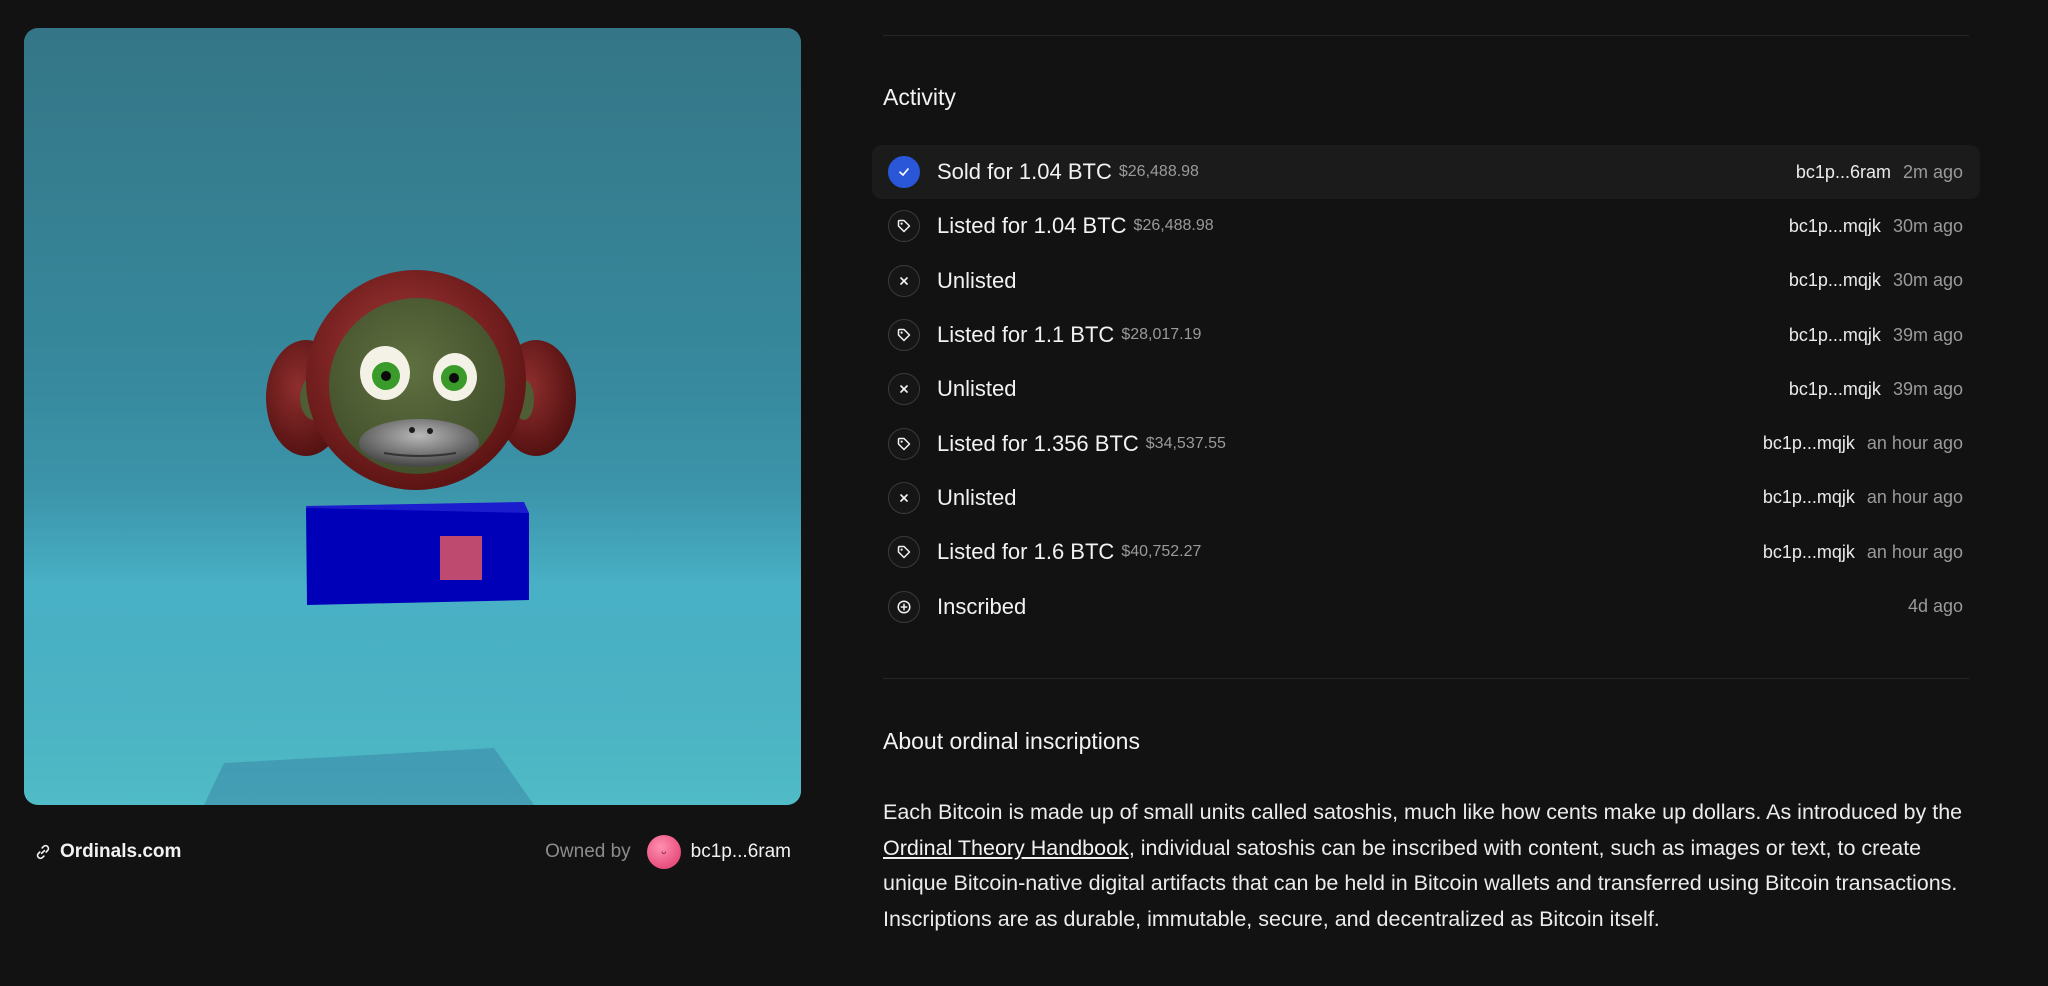  I want to click on activity-row: Unlisted bc1p...mqjk 39m ago, so click(1426, 389).